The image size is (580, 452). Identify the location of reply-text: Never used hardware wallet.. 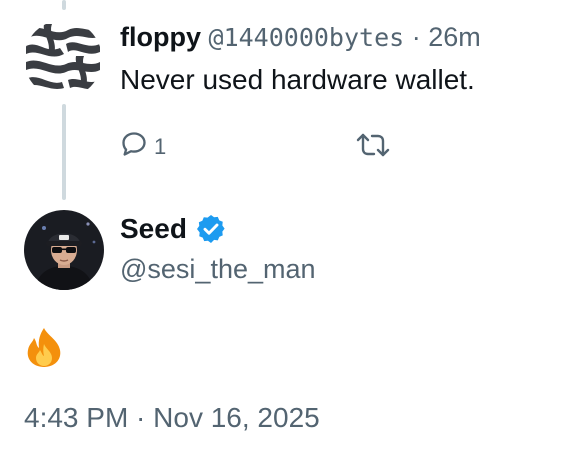
(297, 79).